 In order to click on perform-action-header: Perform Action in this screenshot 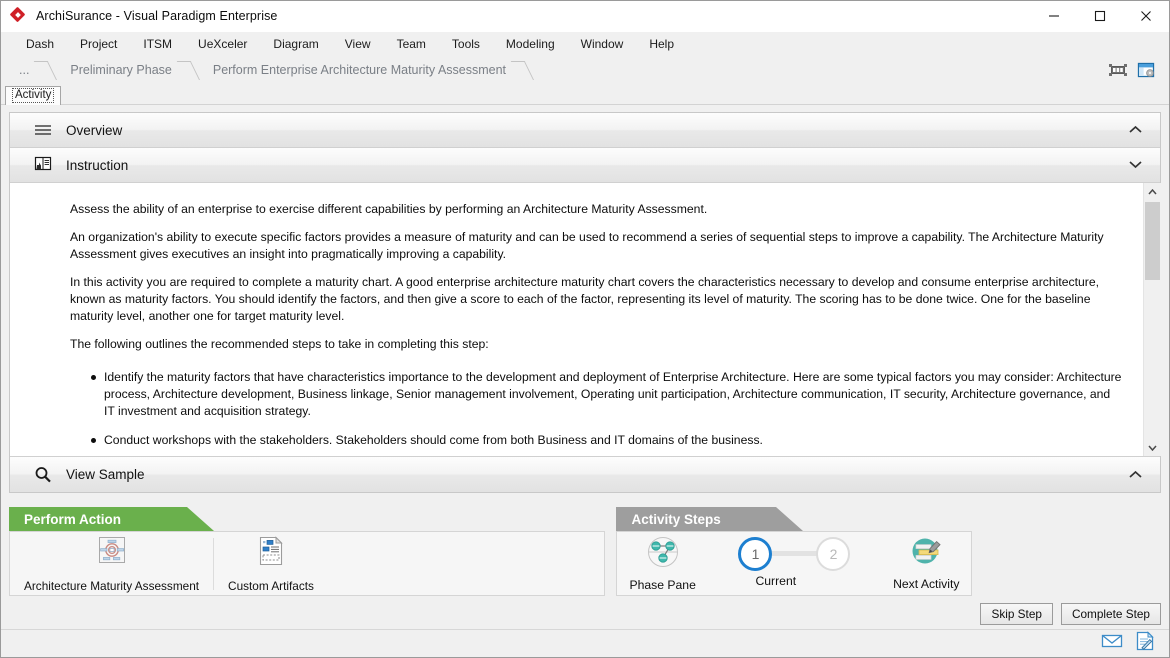, I will do `click(114, 519)`.